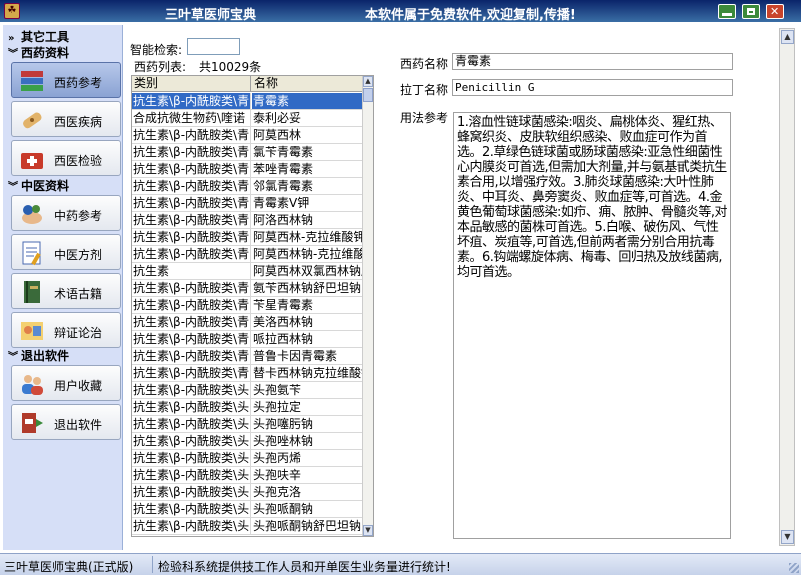 The height and width of the screenshot is (575, 801). I want to click on sidebar-item-label: 术语古籍, so click(78, 294).